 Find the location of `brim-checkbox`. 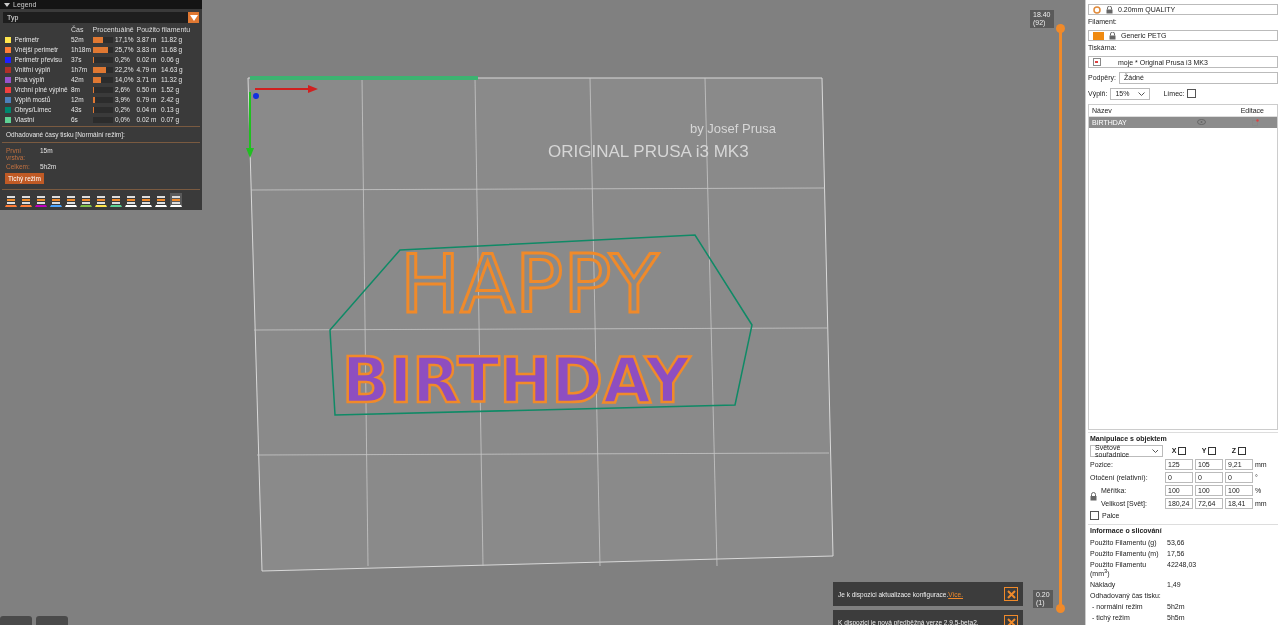

brim-checkbox is located at coordinates (1192, 94).